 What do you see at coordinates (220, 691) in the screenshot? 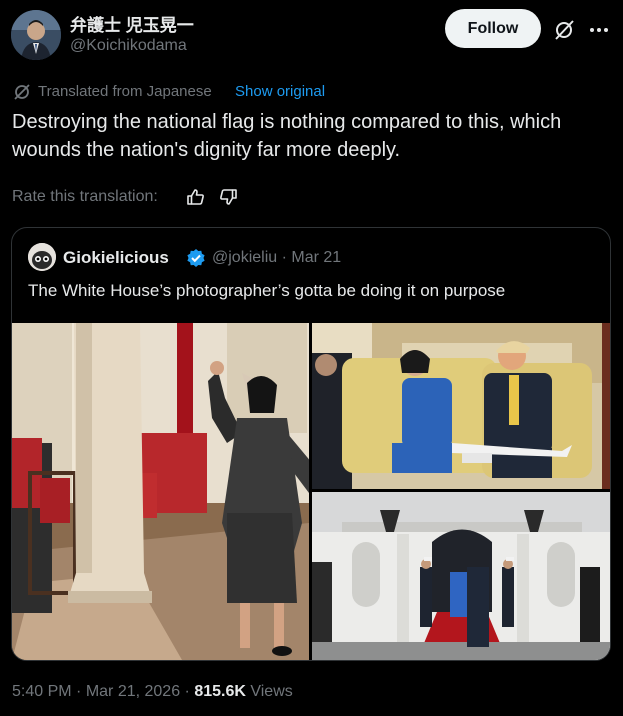
I see `views-count: 815.6K` at bounding box center [220, 691].